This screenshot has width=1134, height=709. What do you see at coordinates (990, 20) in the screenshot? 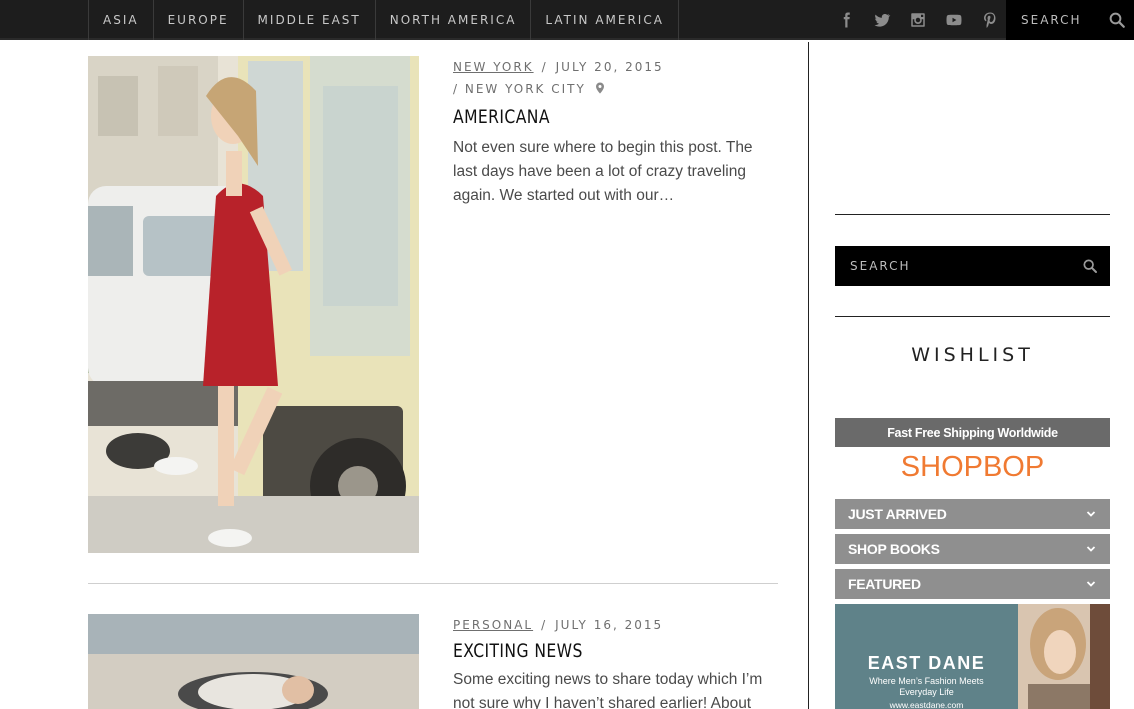
I see `pinterest-icon` at bounding box center [990, 20].